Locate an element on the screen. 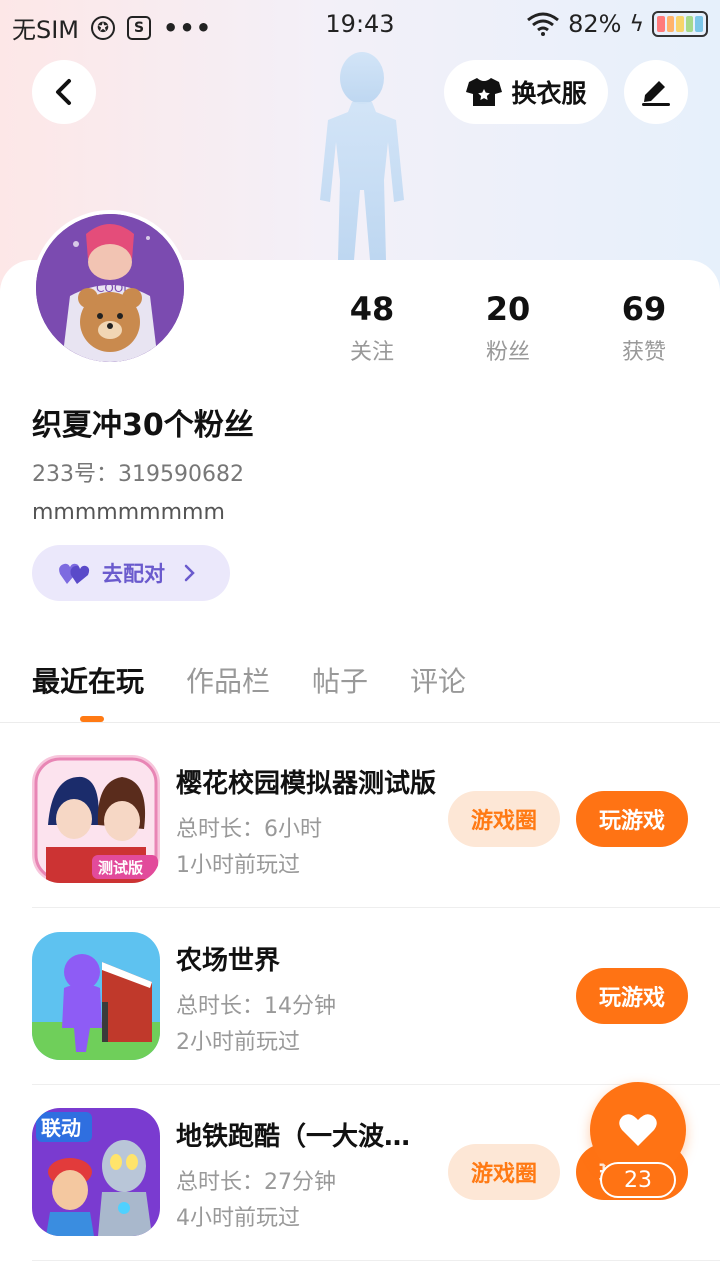 The height and width of the screenshot is (1280, 720). svg-text: 测试版 is located at coordinates (120, 868).